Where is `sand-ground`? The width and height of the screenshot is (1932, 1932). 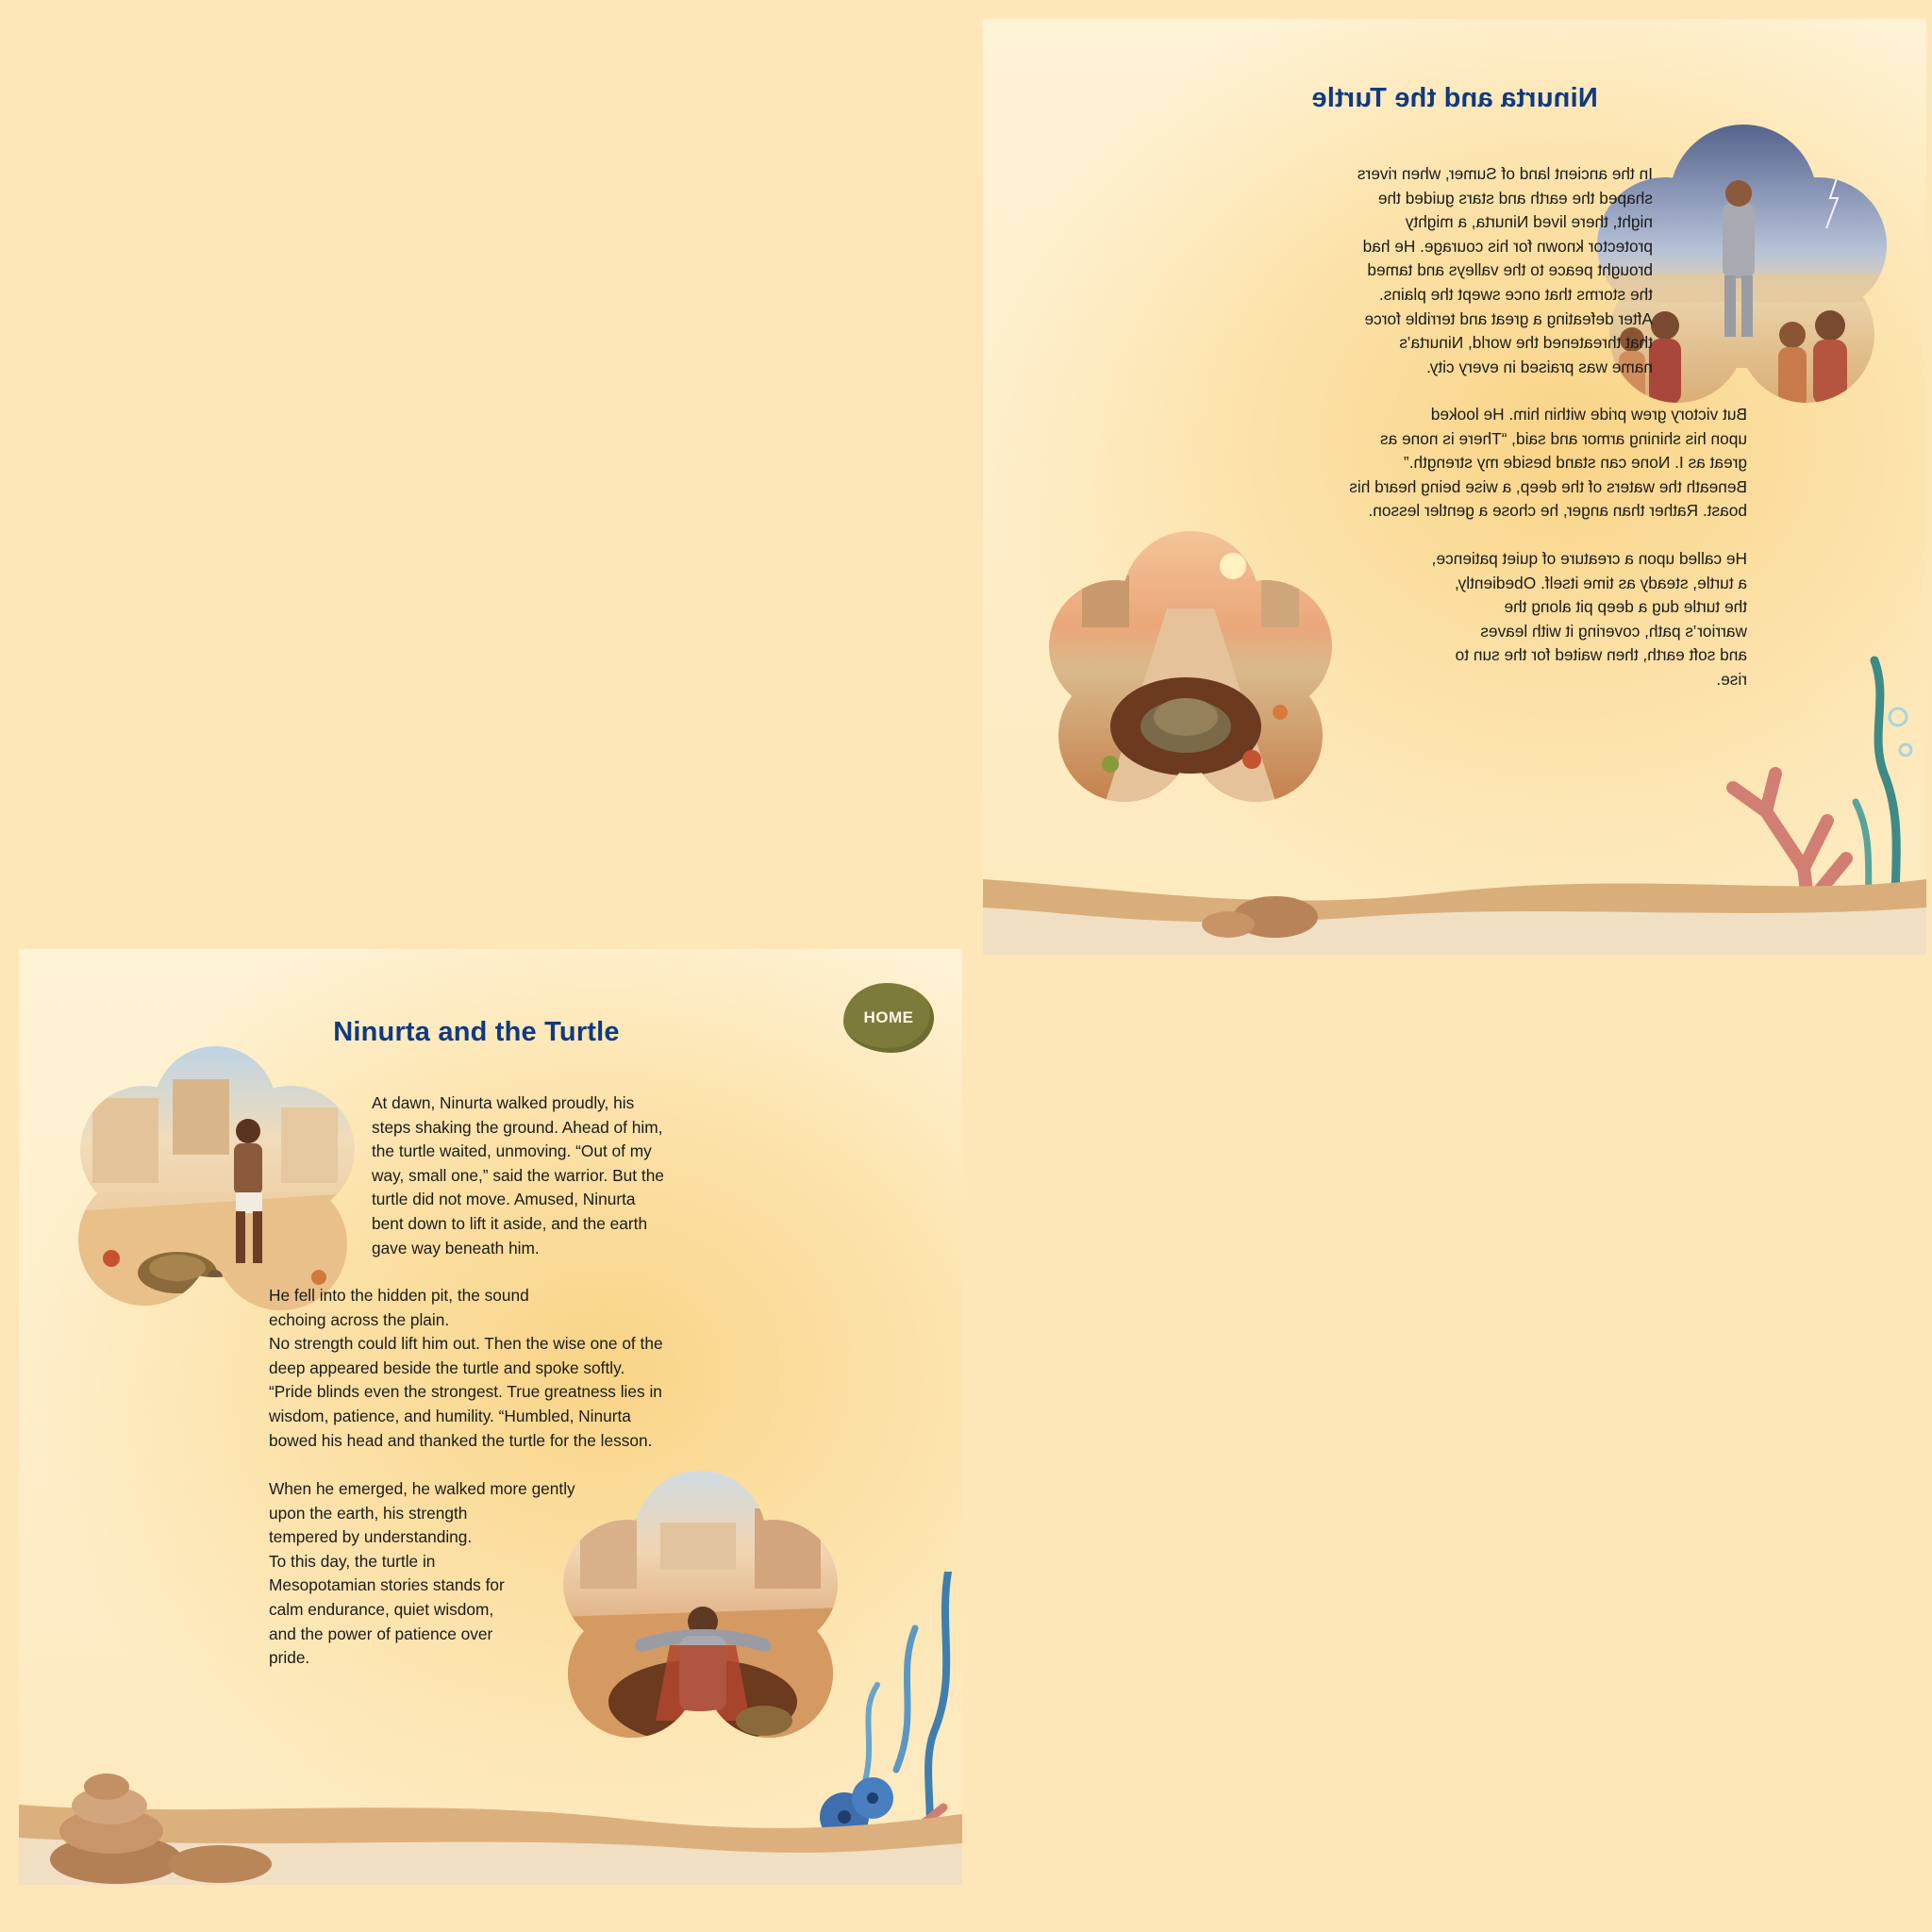
sand-ground is located at coordinates (1454, 917).